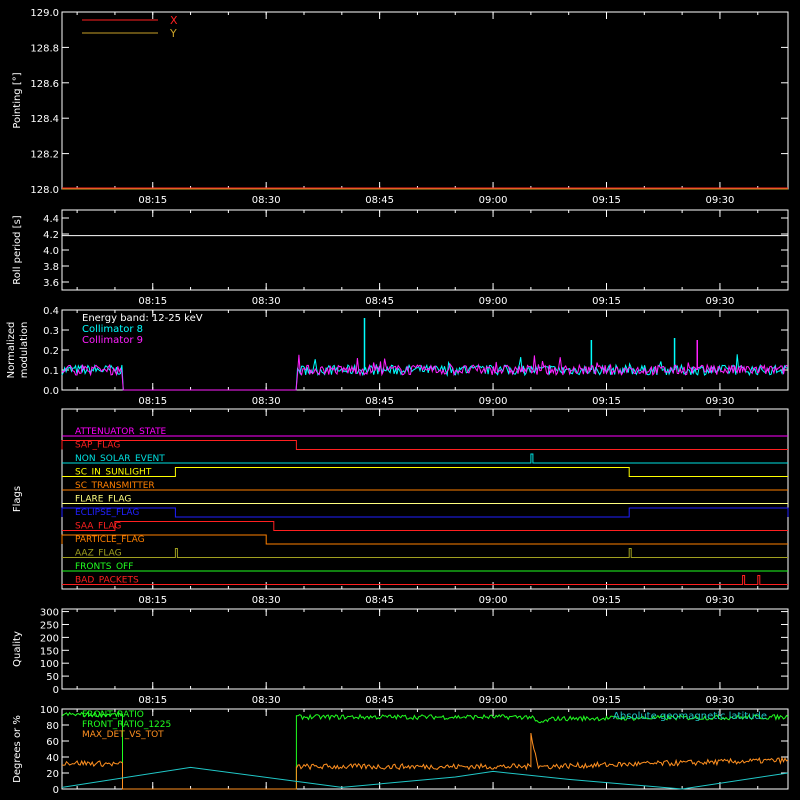 The height and width of the screenshot is (800, 800). What do you see at coordinates (51, 219) in the screenshot?
I see `y-tick-label: 4.4` at bounding box center [51, 219].